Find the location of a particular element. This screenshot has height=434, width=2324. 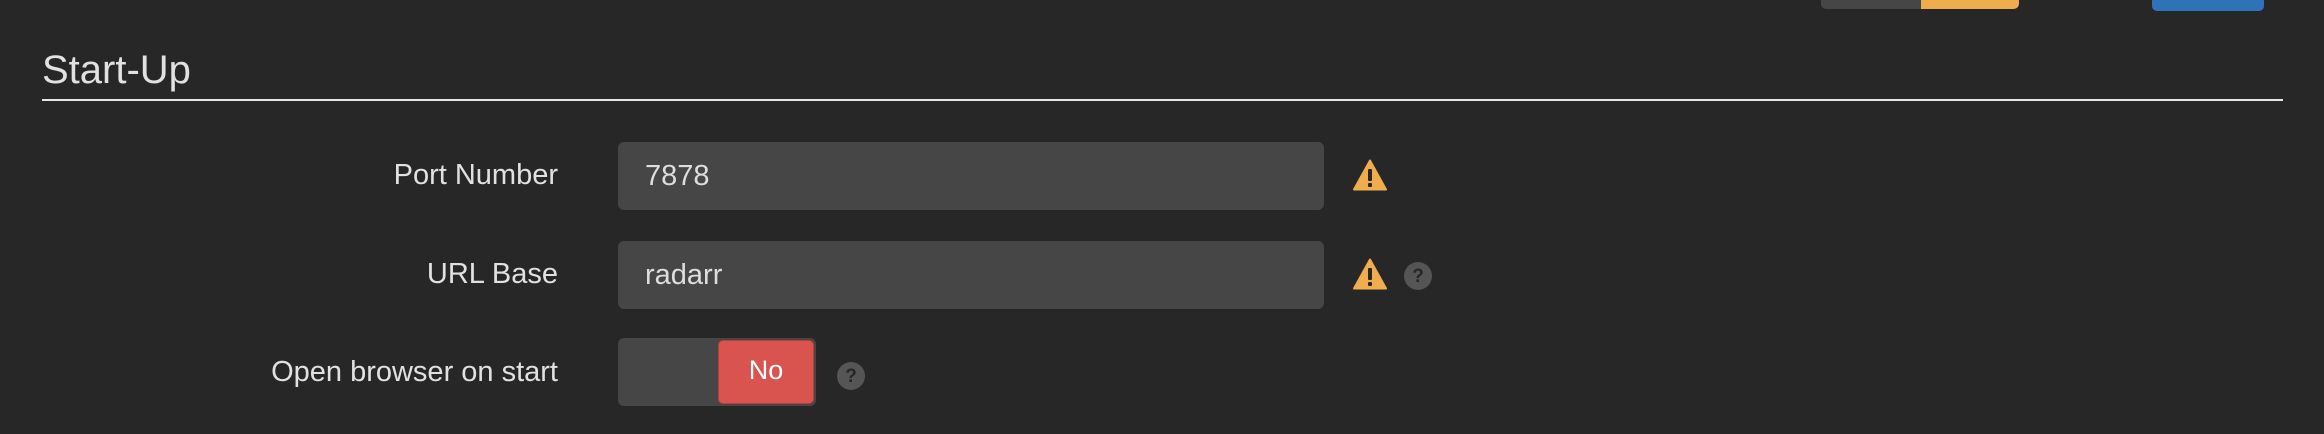

previous-section-toggle-on is located at coordinates (1970, 4).